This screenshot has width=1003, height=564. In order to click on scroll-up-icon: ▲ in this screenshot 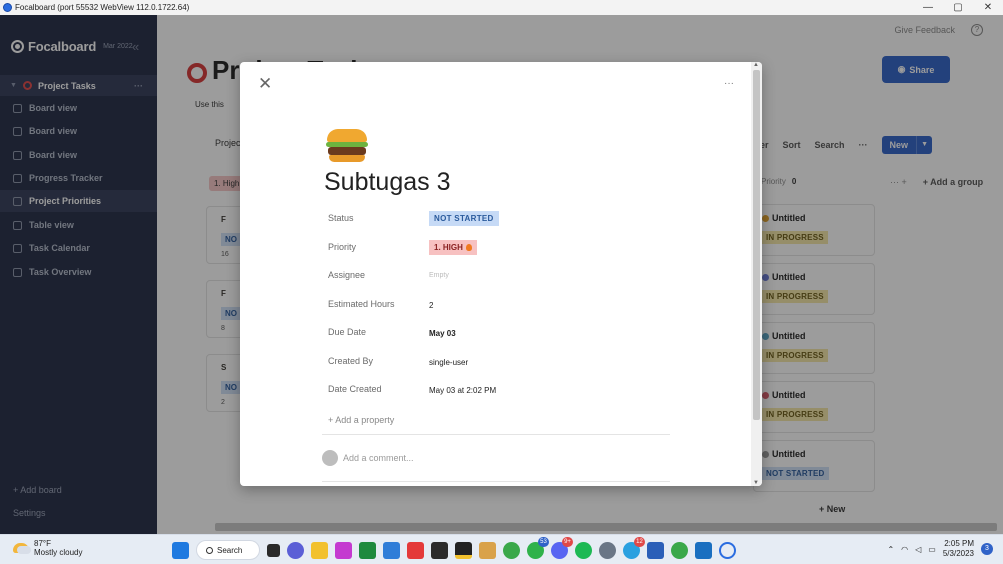, I will do `click(756, 65)`.